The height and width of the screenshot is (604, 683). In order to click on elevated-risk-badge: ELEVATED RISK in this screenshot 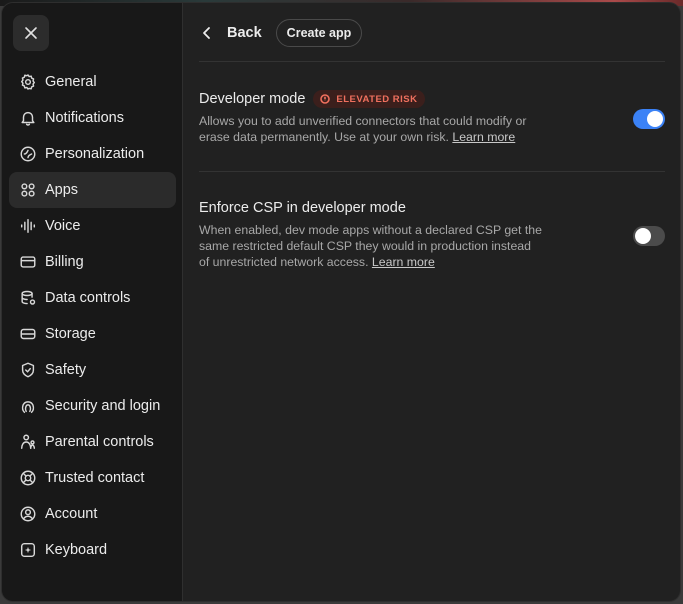, I will do `click(369, 99)`.